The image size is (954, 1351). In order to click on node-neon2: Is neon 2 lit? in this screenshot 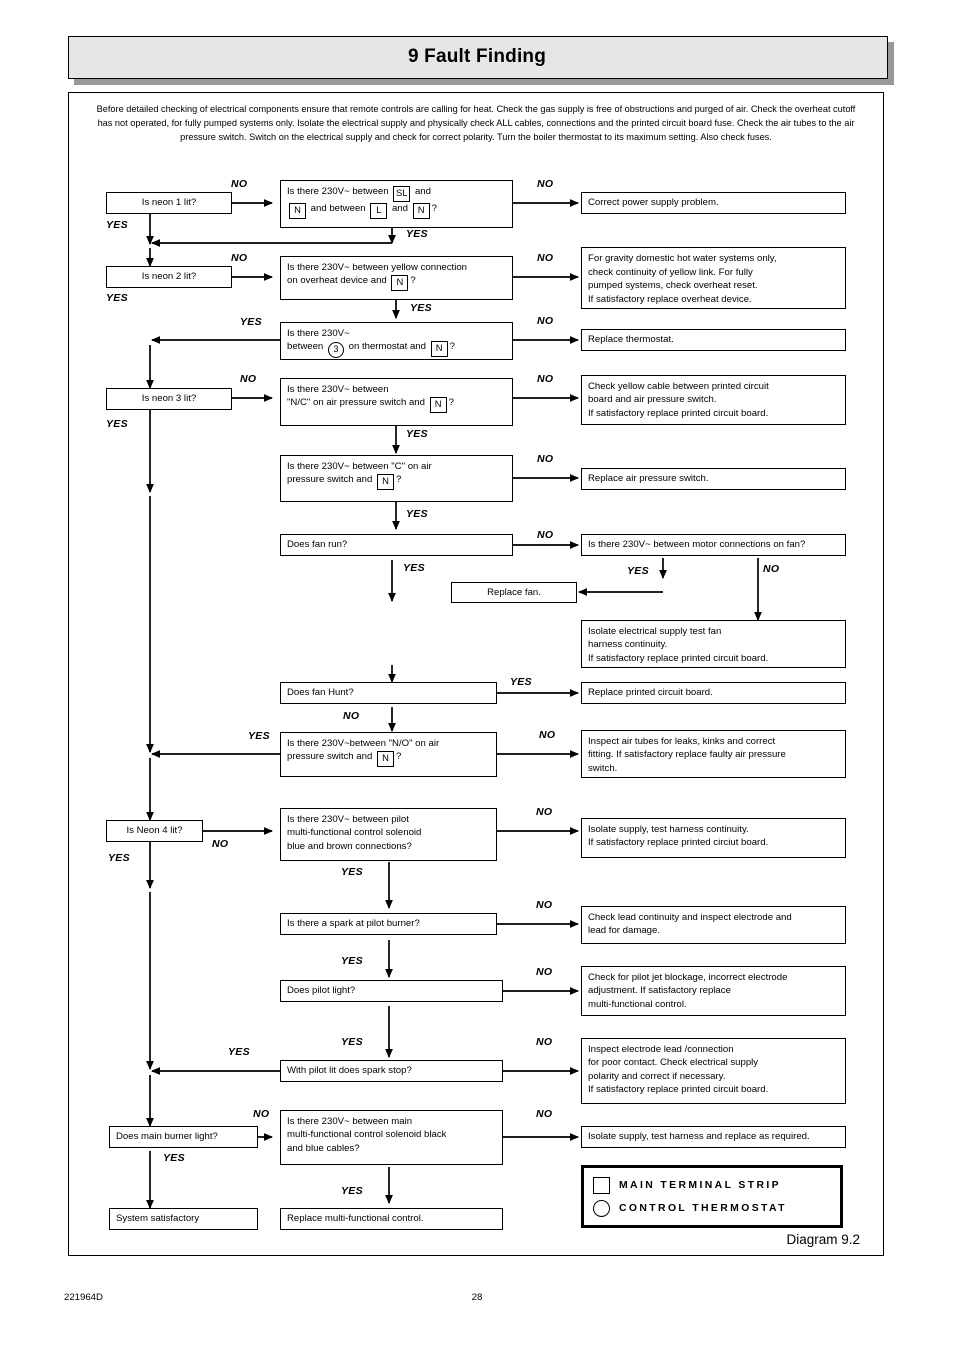, I will do `click(169, 277)`.